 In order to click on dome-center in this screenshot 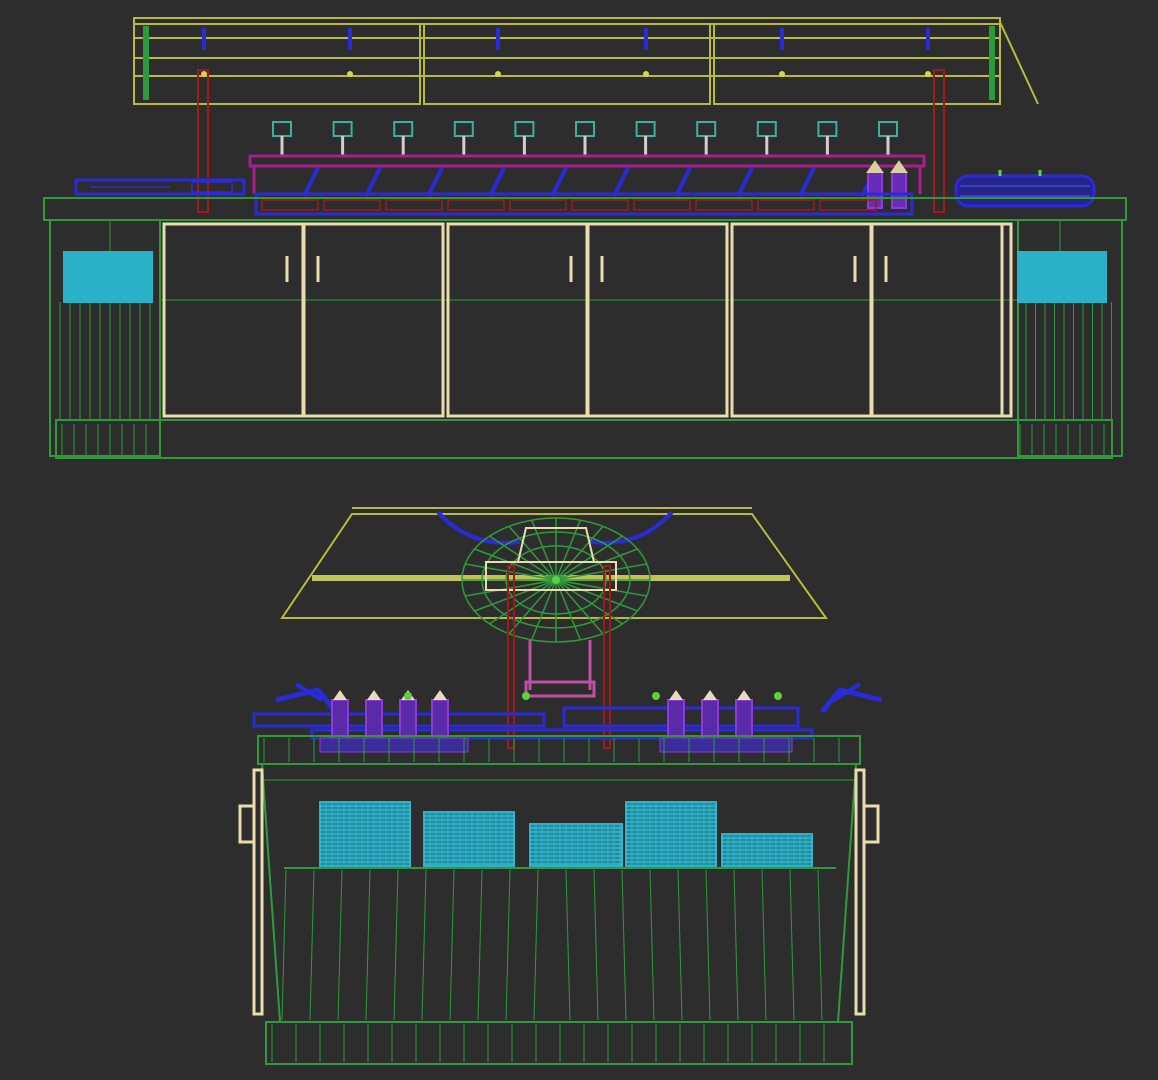, I will do `click(556, 580)`.